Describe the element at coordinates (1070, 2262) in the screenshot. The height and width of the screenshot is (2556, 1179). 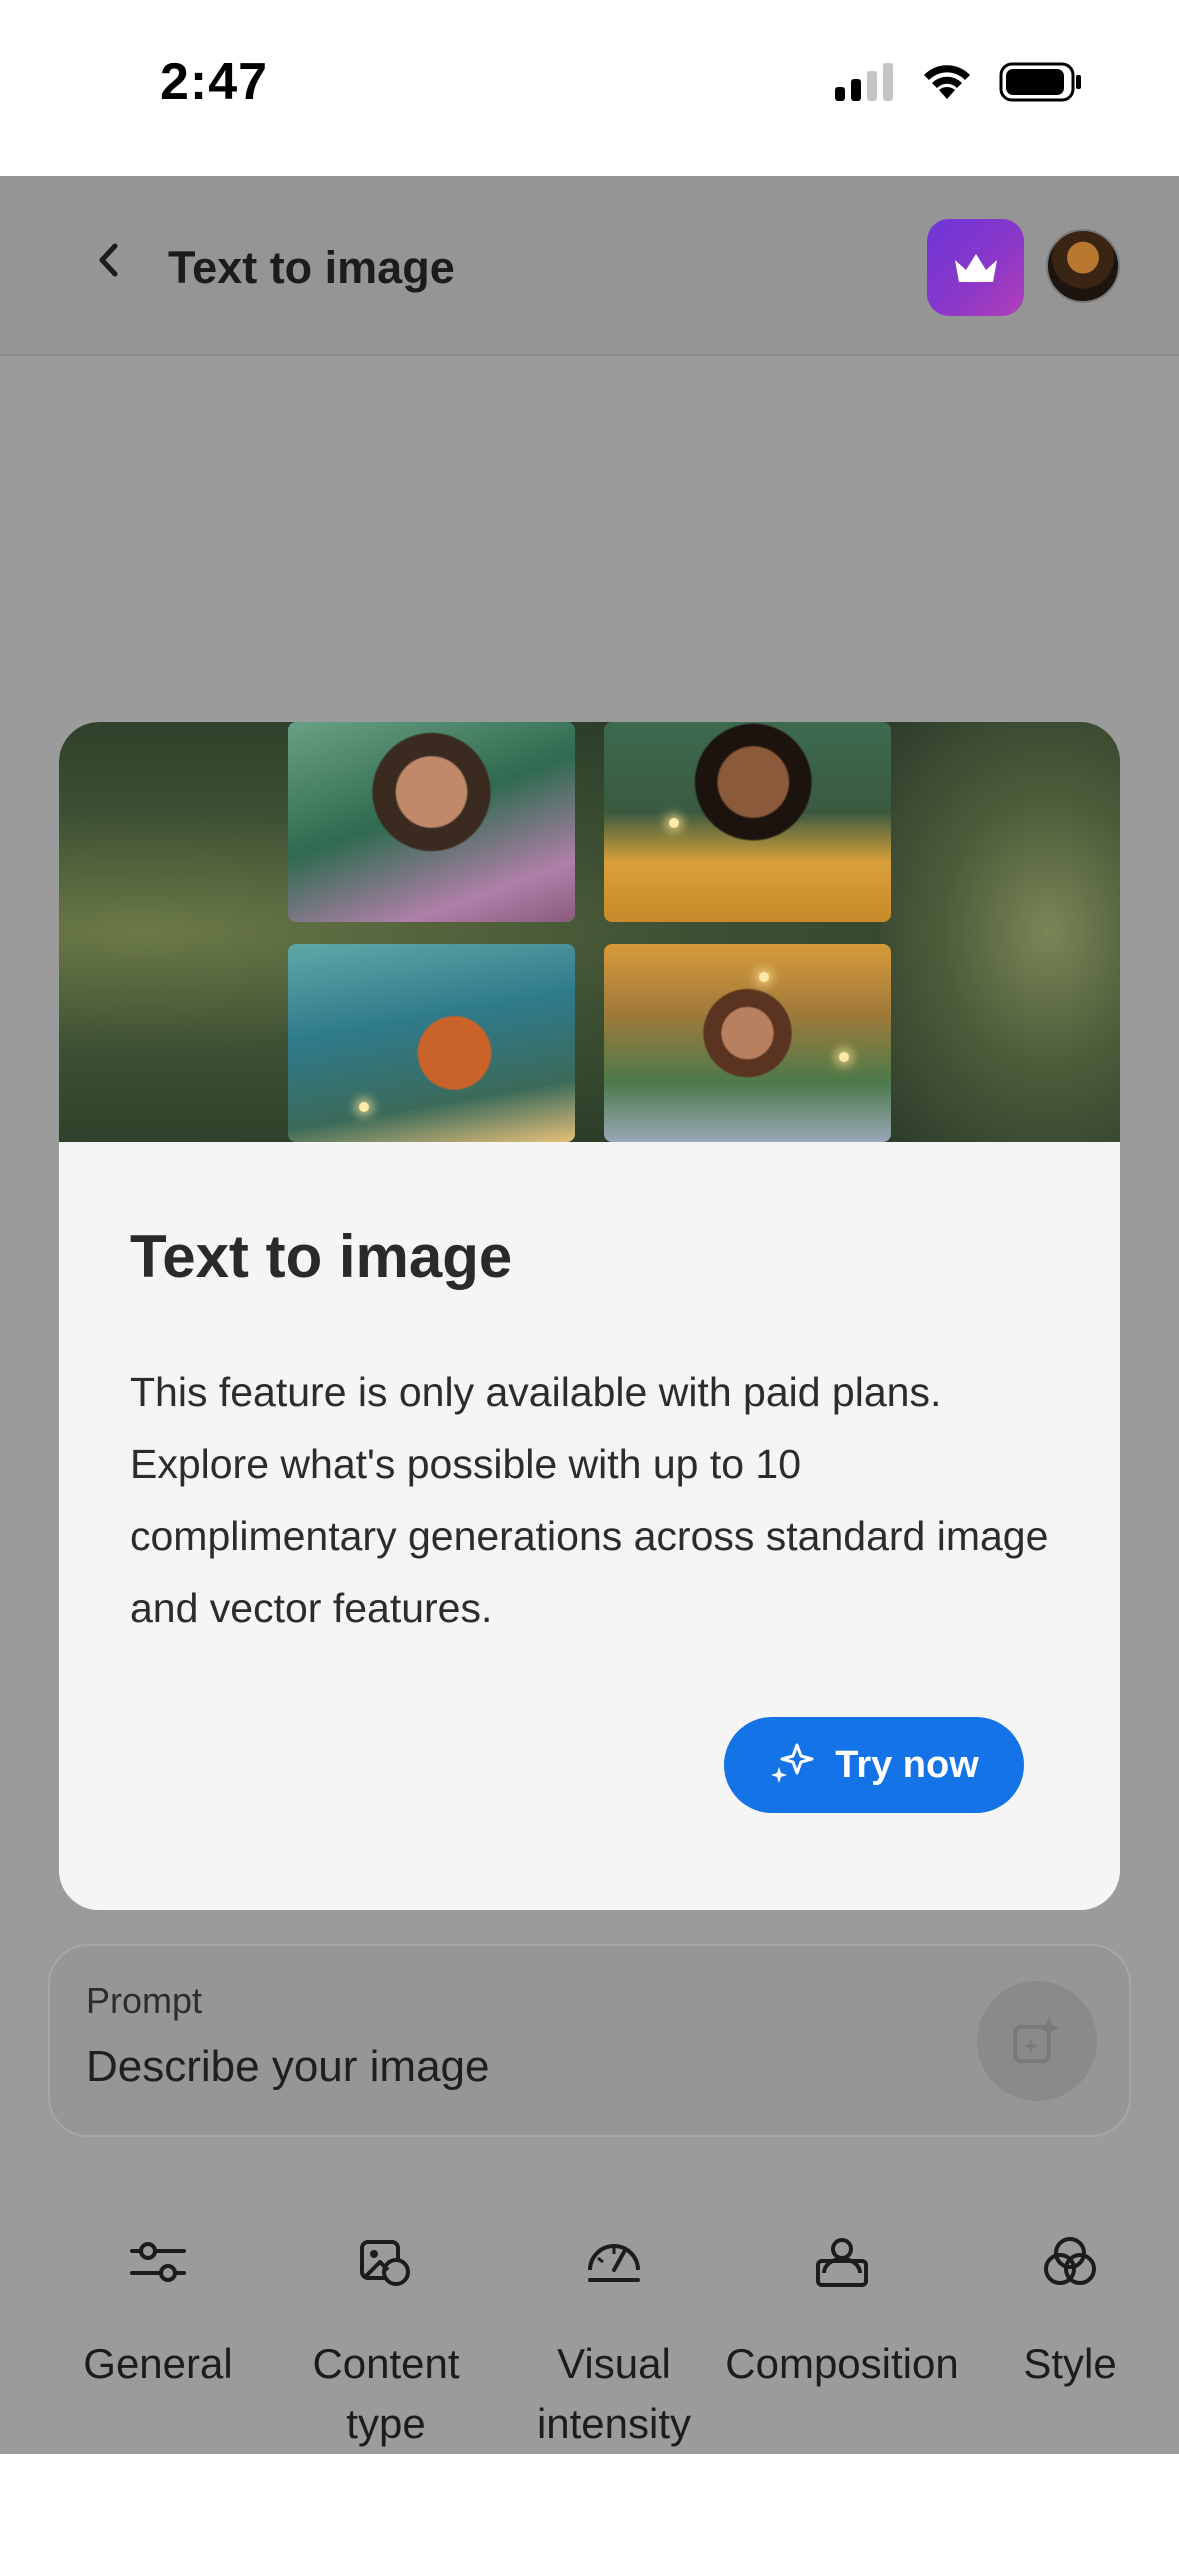
I see `style-circles-icon` at that location.